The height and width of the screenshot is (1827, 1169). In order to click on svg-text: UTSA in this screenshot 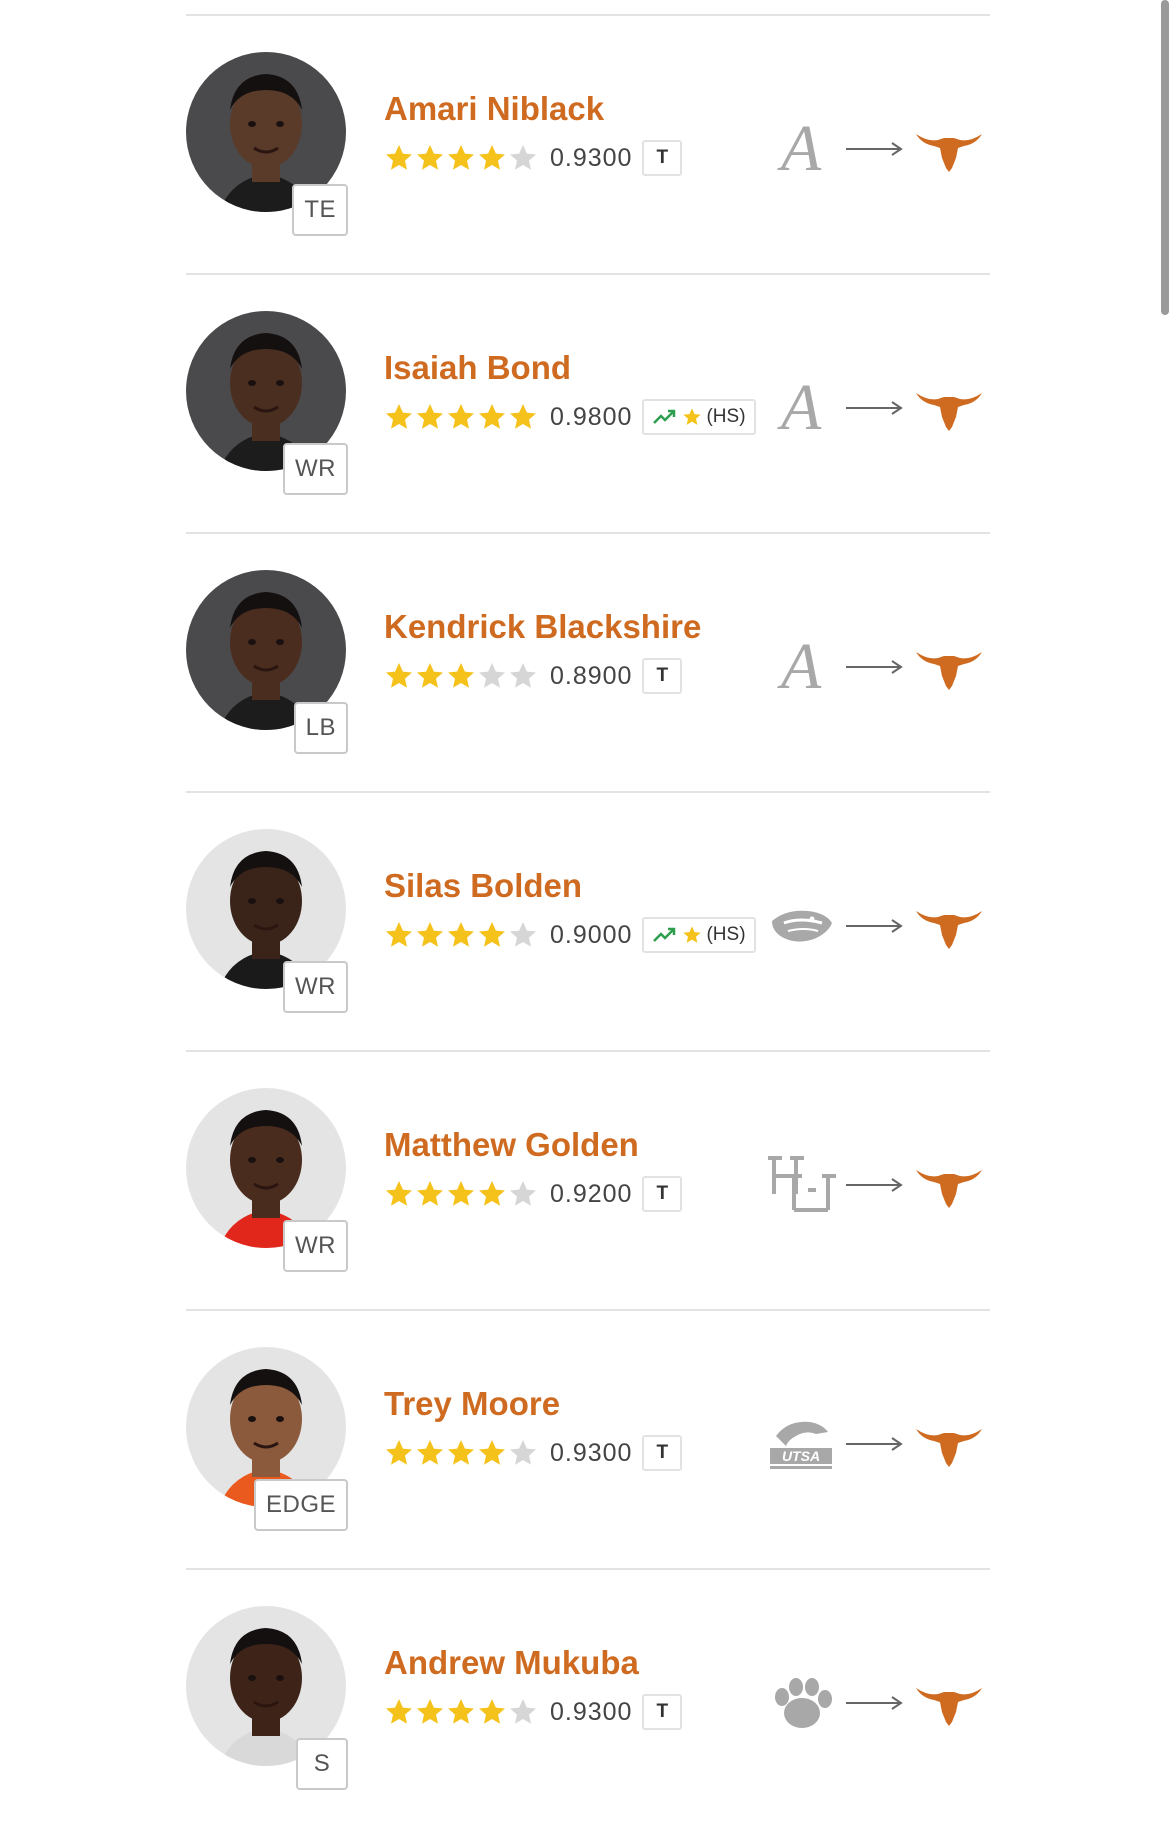, I will do `click(801, 1456)`.